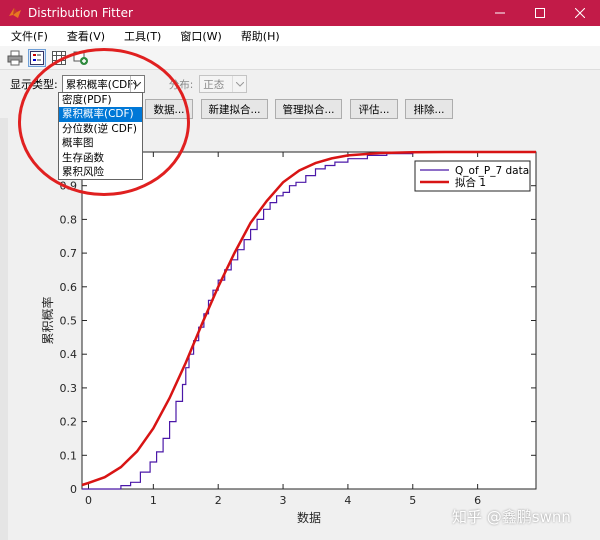 The height and width of the screenshot is (540, 600). What do you see at coordinates (283, 500) in the screenshot?
I see `x-tick-label: 3` at bounding box center [283, 500].